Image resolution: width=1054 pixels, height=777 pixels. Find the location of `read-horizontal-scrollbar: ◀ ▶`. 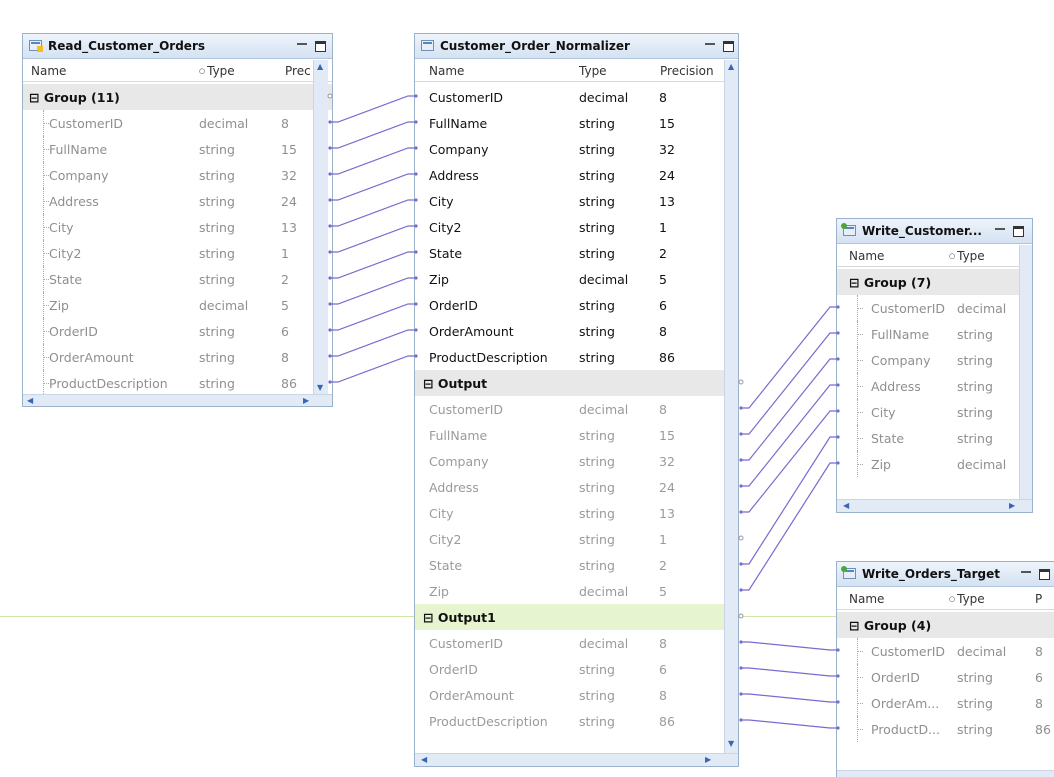

read-horizontal-scrollbar: ◀ ▶ is located at coordinates (177, 400).